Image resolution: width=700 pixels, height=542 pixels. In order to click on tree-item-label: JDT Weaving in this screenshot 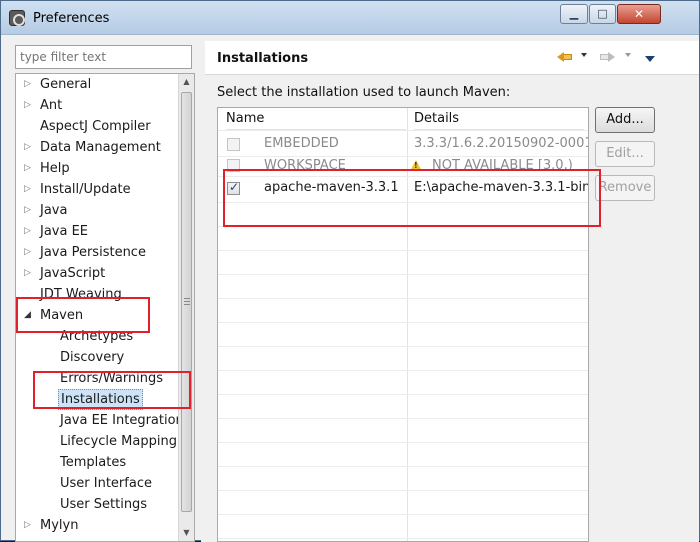, I will do `click(81, 294)`.